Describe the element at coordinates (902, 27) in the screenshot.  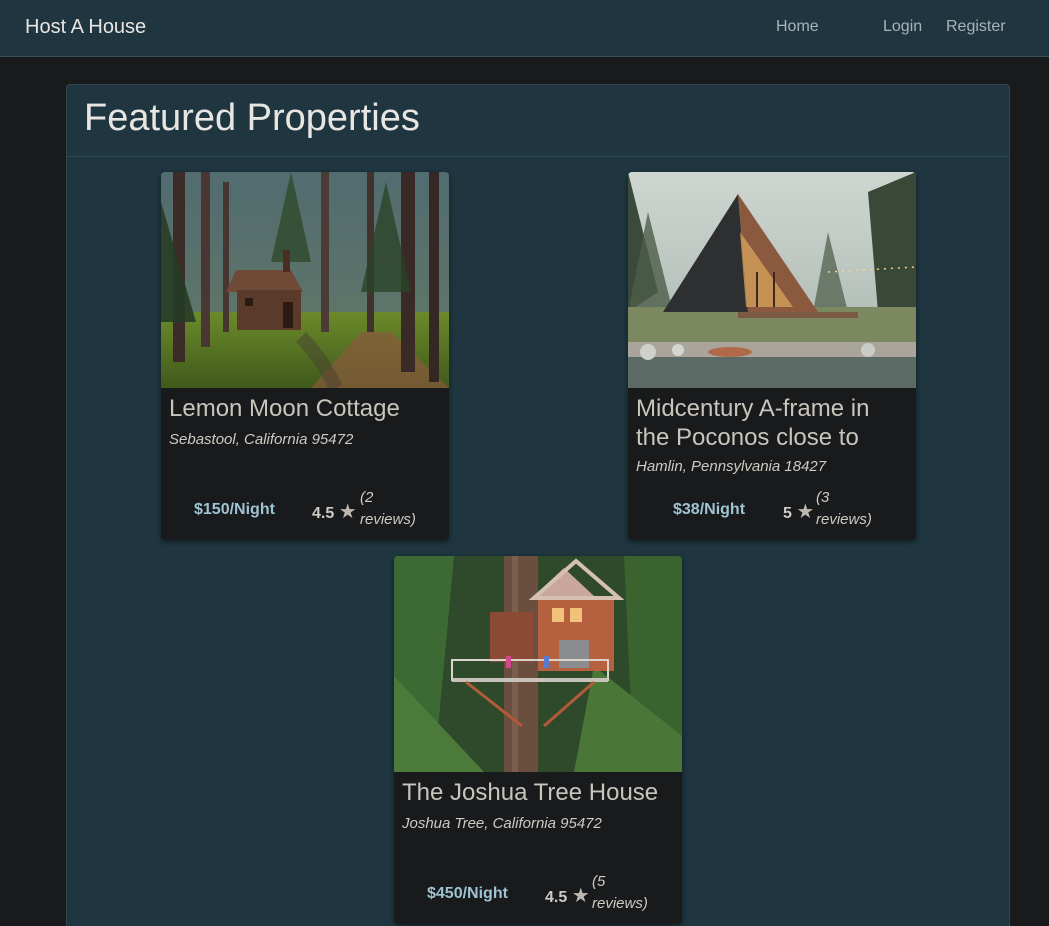
I see `nav-login-link: Login` at that location.